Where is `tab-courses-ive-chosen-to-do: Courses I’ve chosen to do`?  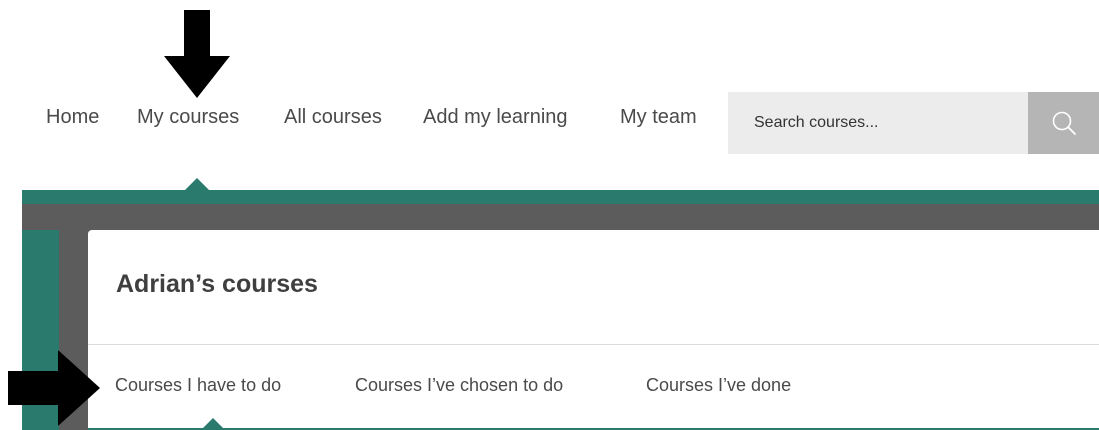 tab-courses-ive-chosen-to-do: Courses I’ve chosen to do is located at coordinates (459, 385).